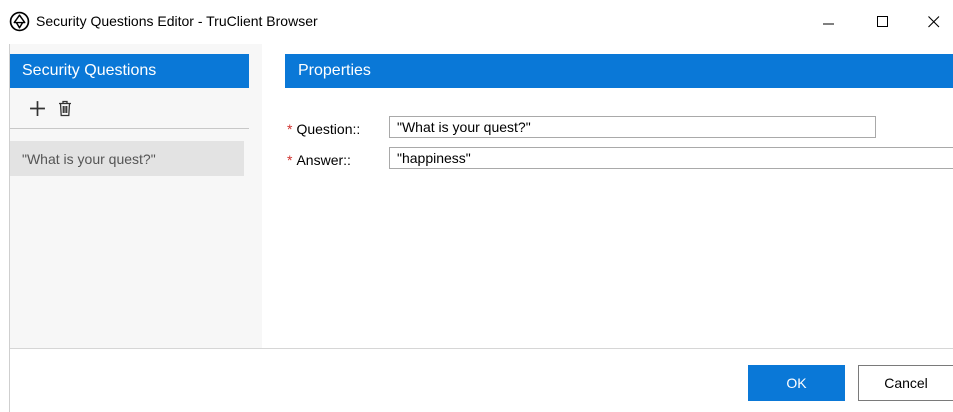 The height and width of the screenshot is (412, 953). I want to click on questions-toolbar, so click(129, 110).